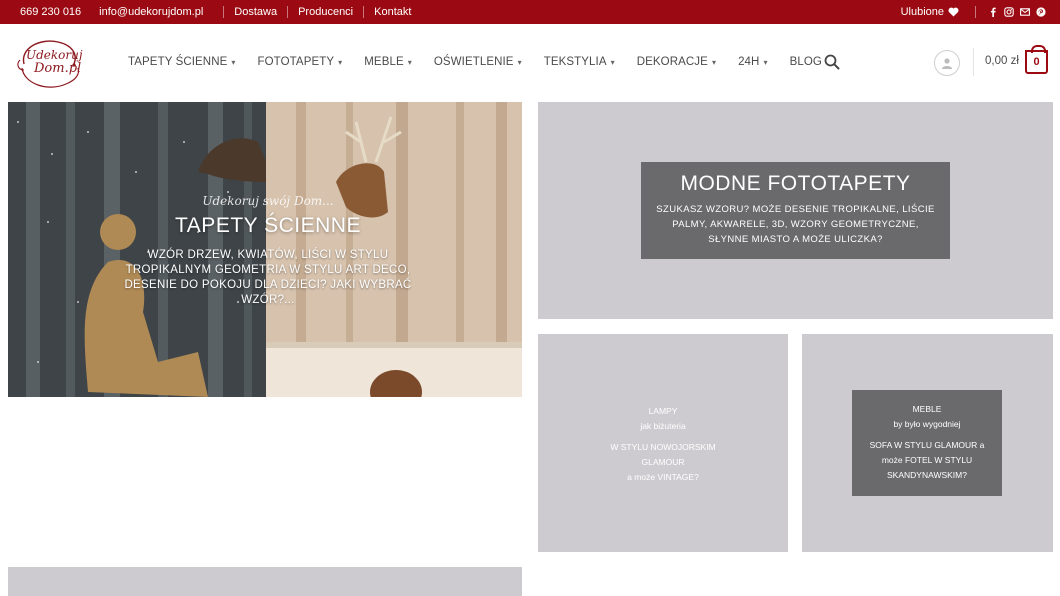  I want to click on nav-item-24h: 24H ▾, so click(753, 62).